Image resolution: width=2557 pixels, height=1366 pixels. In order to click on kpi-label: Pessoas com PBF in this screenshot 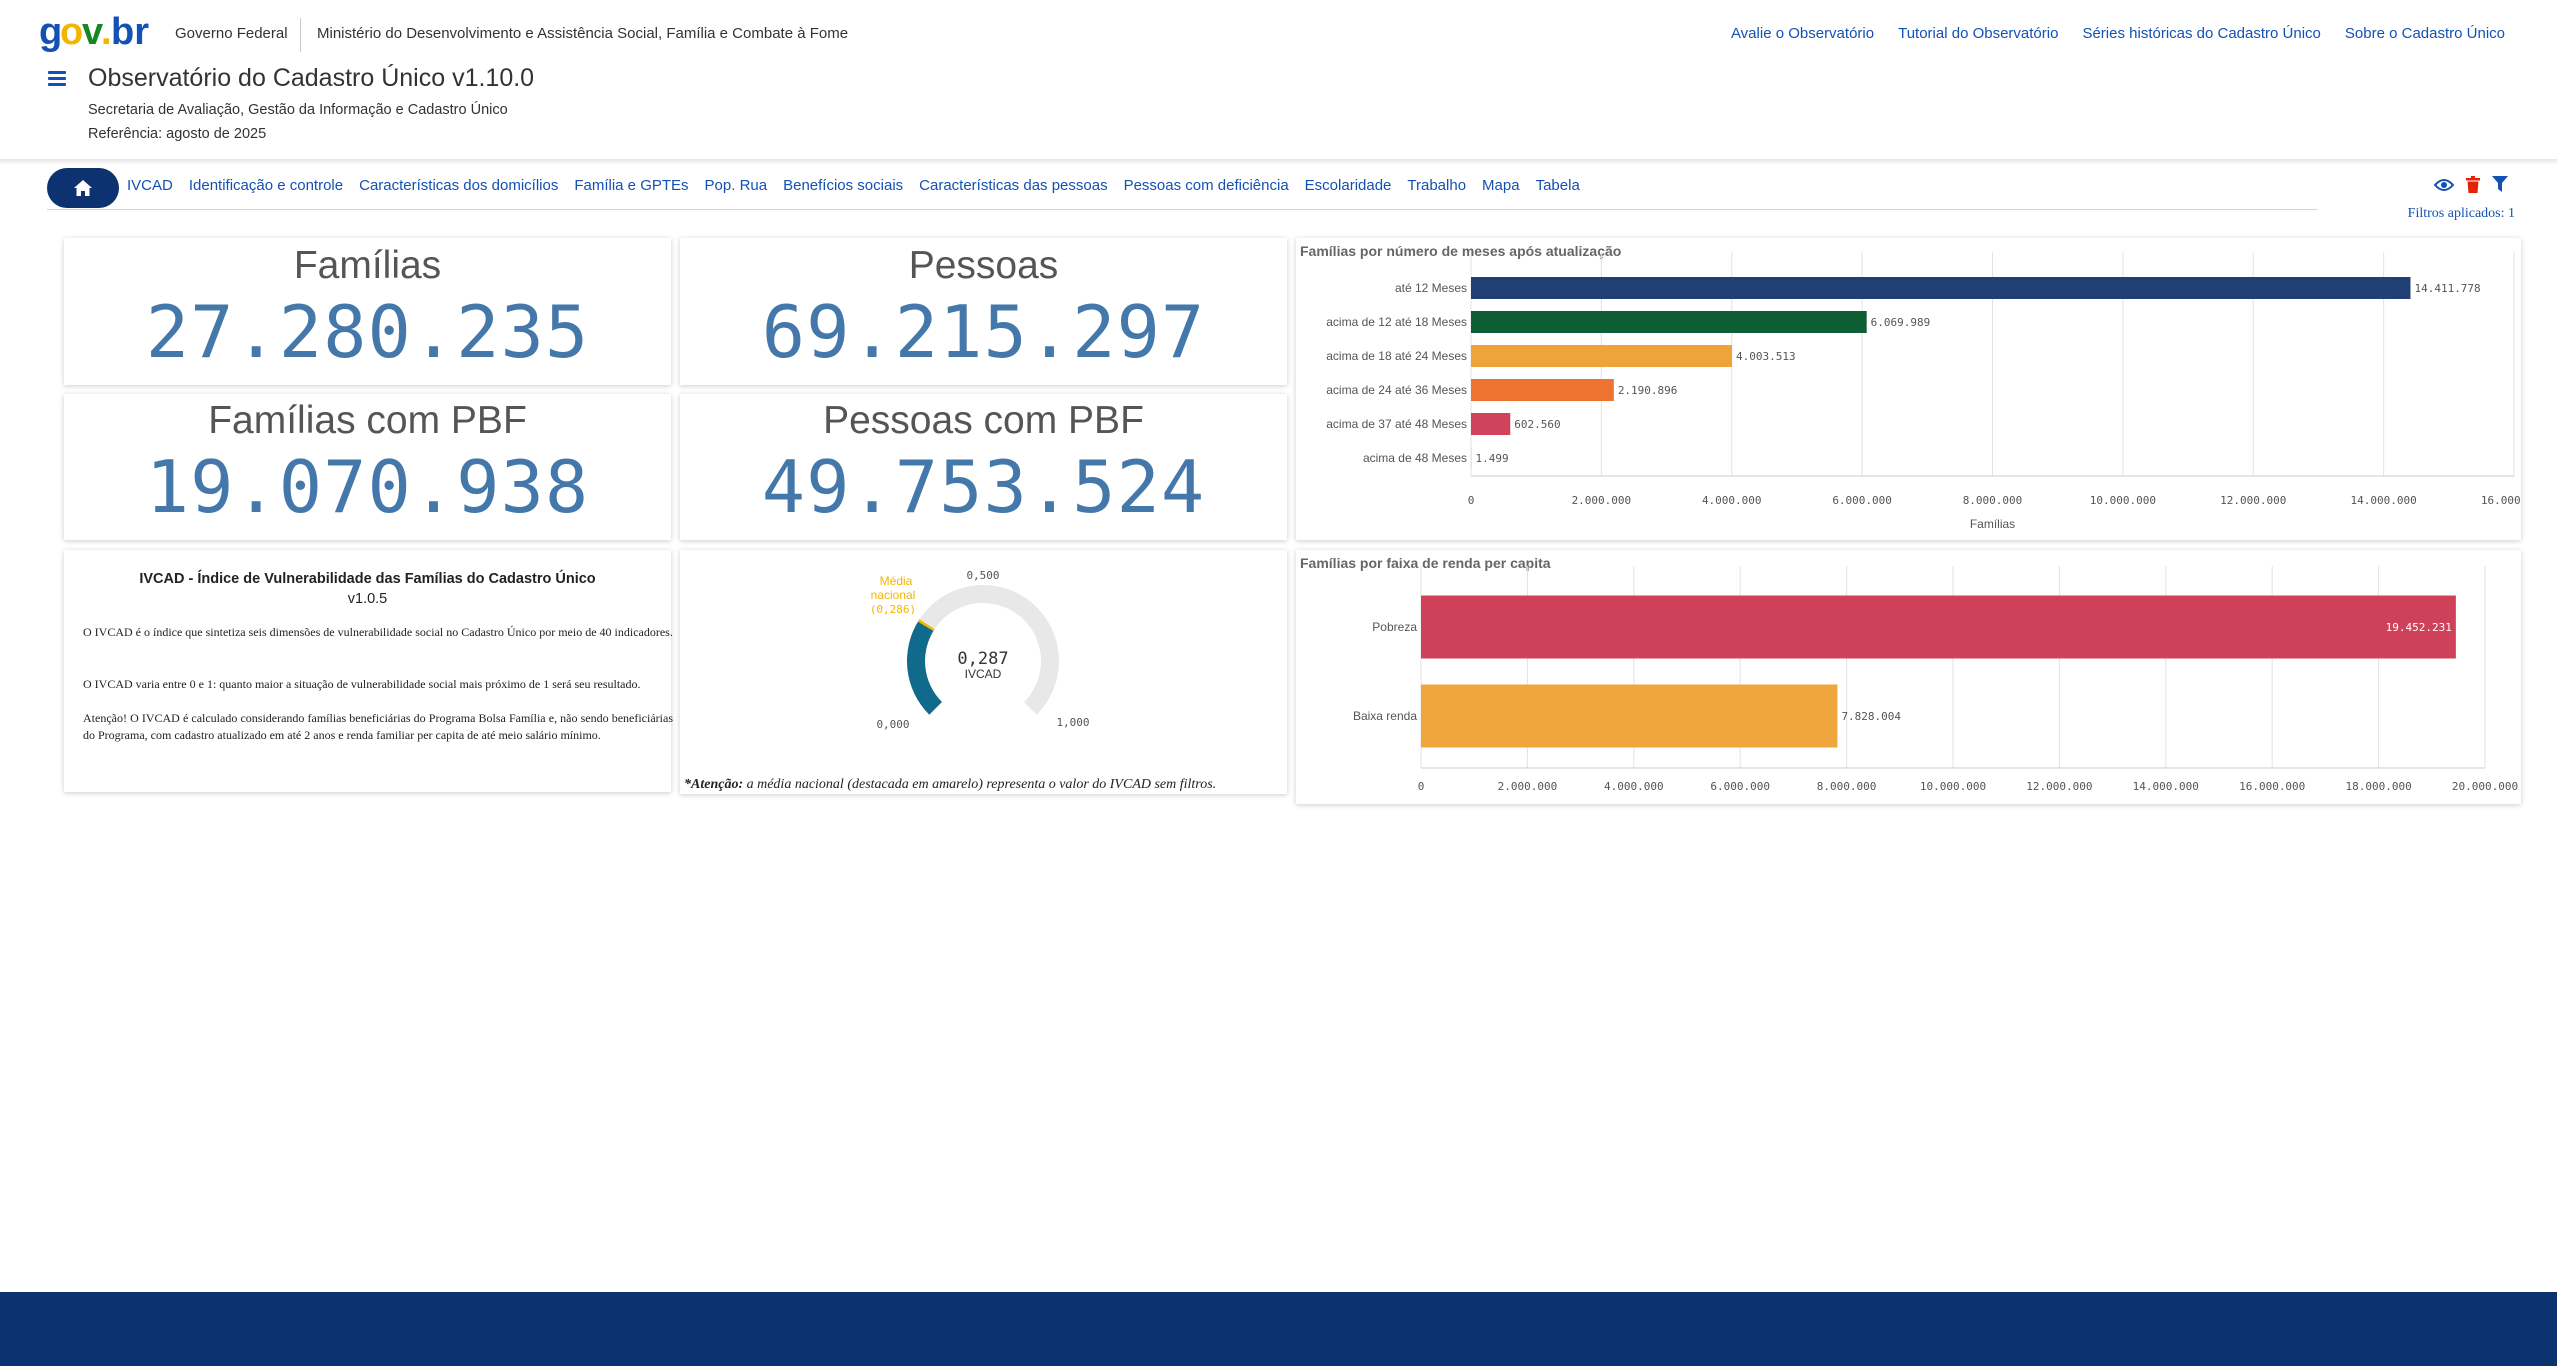, I will do `click(983, 420)`.